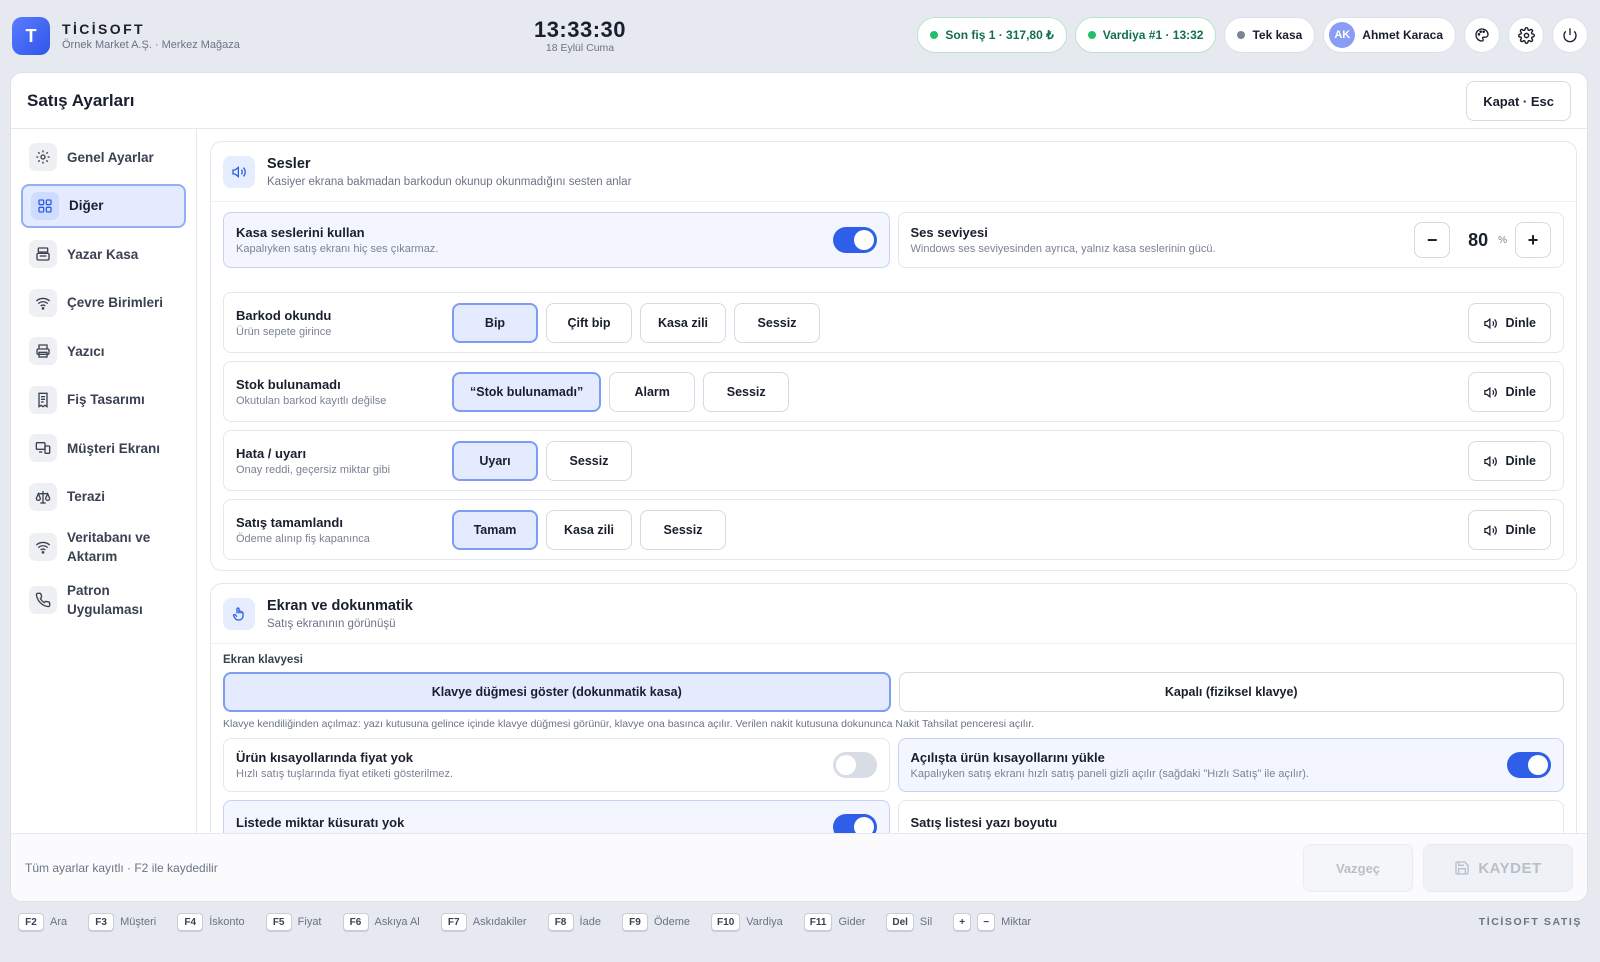 The image size is (1600, 962). Describe the element at coordinates (86, 205) in the screenshot. I see `sidebar-item-label: Diğer` at that location.